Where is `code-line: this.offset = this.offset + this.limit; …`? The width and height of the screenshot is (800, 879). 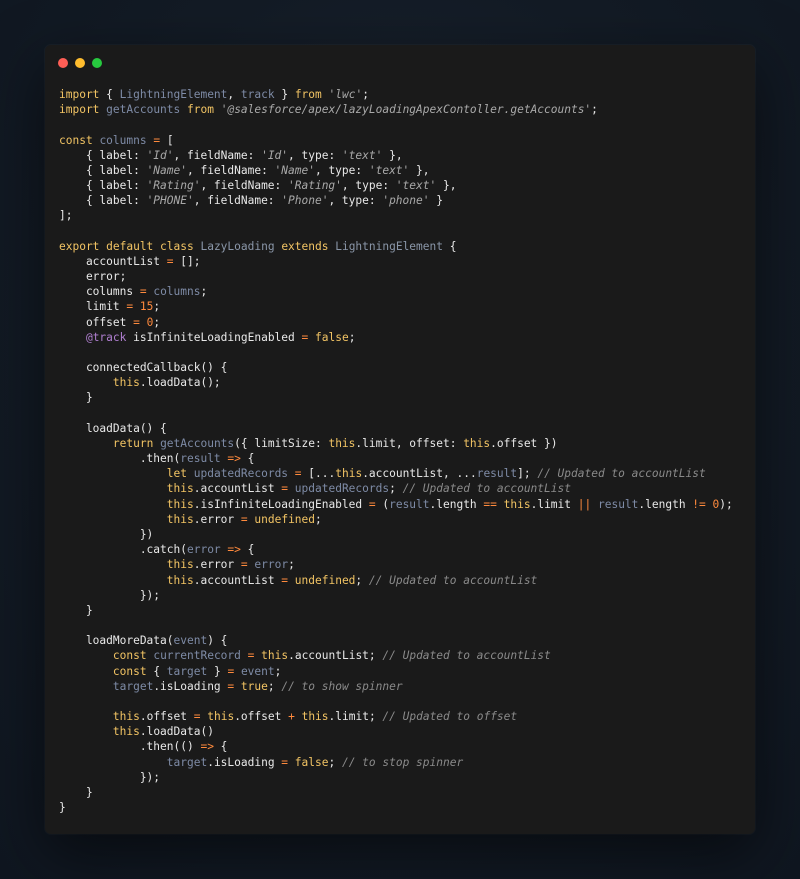 code-line: this.offset = this.offset + this.limit; … is located at coordinates (404, 716).